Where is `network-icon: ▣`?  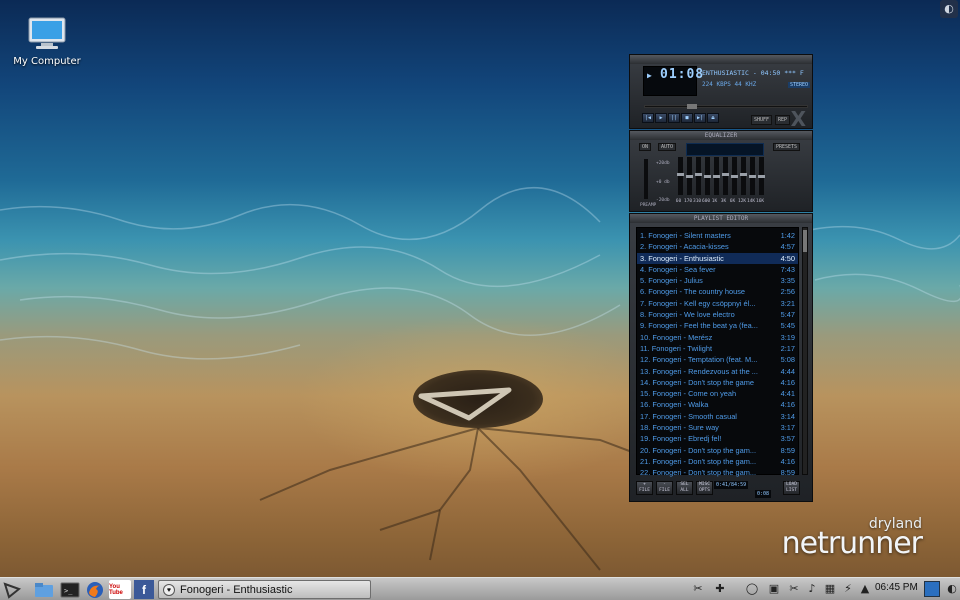 network-icon: ▣ is located at coordinates (774, 589).